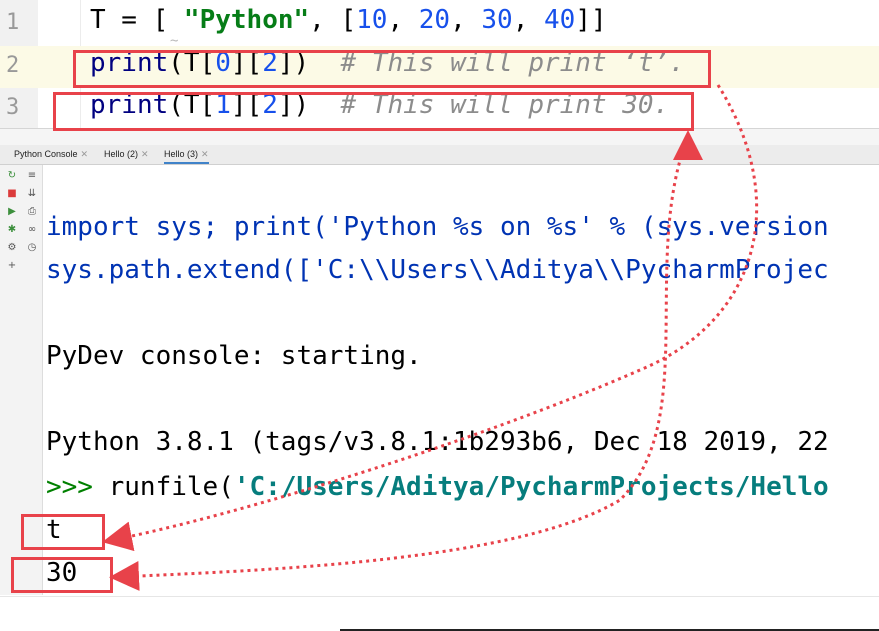  Describe the element at coordinates (63, 532) in the screenshot. I see `highlight-box-output-t` at that location.